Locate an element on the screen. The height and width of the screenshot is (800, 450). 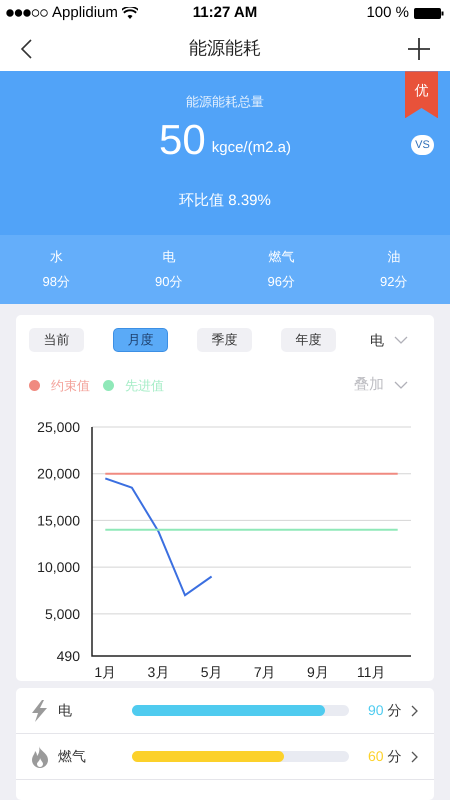
period-tab: 当前 is located at coordinates (56, 340).